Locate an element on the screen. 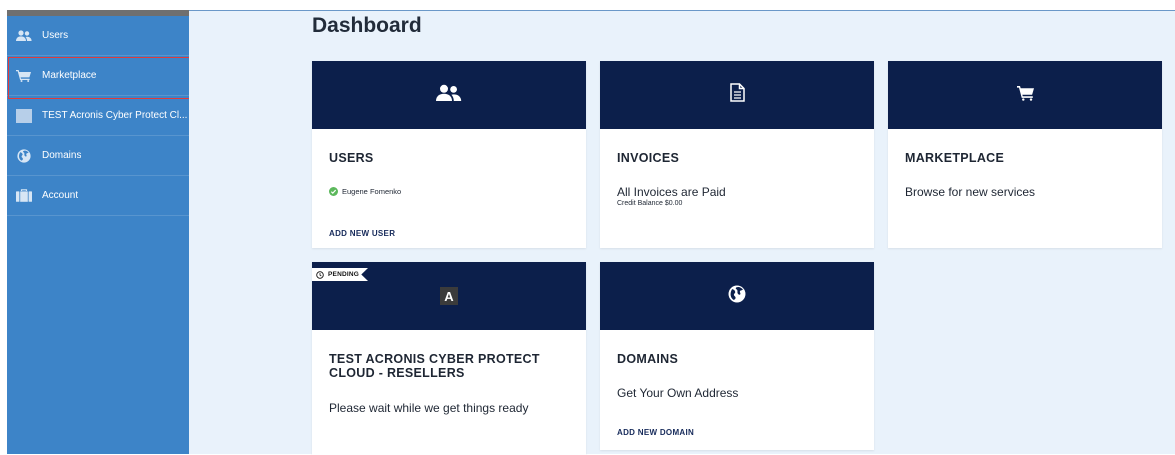 The width and height of the screenshot is (1175, 455). credit-balance: Credit Balance $0.00 is located at coordinates (650, 203).